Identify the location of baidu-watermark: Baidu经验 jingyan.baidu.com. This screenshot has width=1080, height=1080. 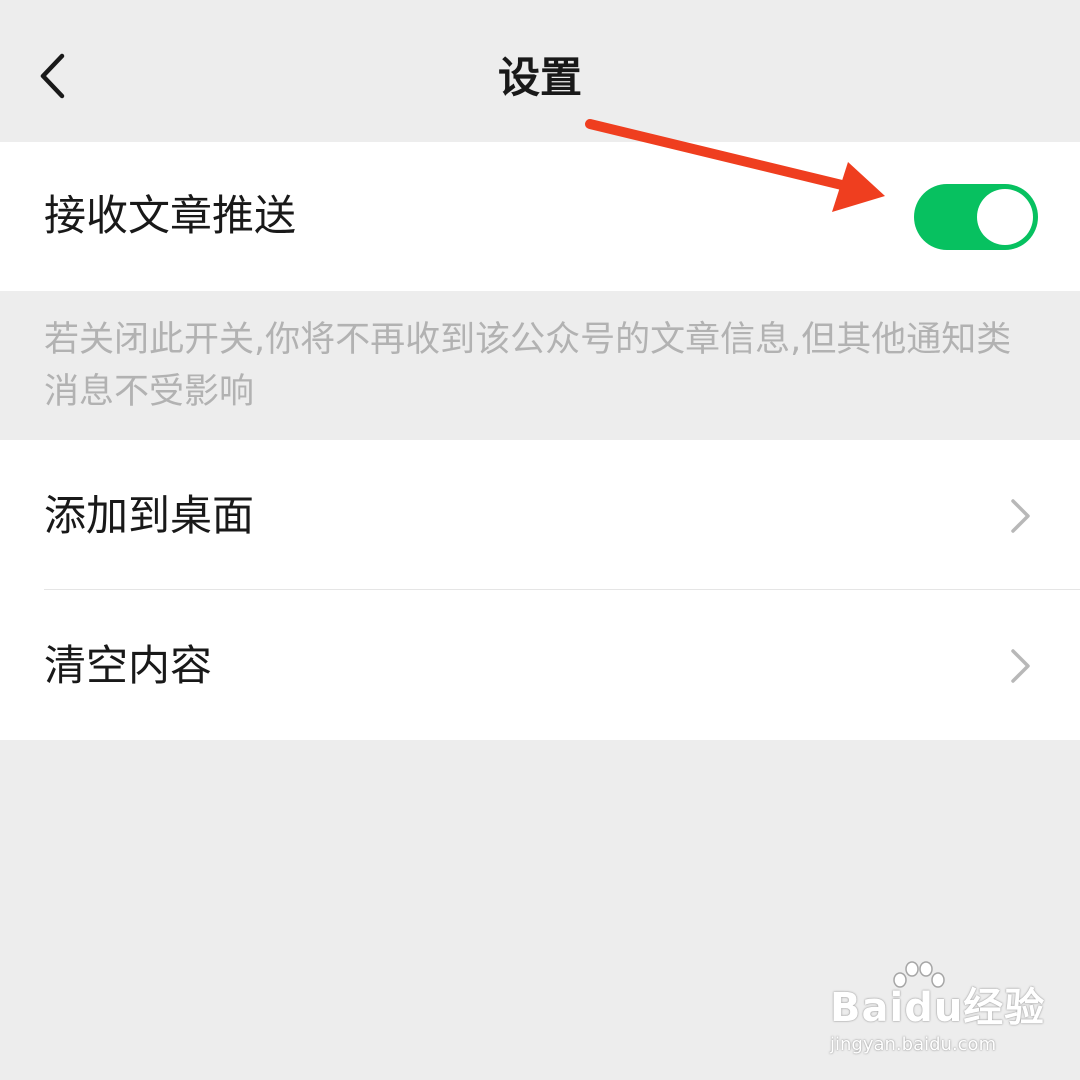
(936, 1011).